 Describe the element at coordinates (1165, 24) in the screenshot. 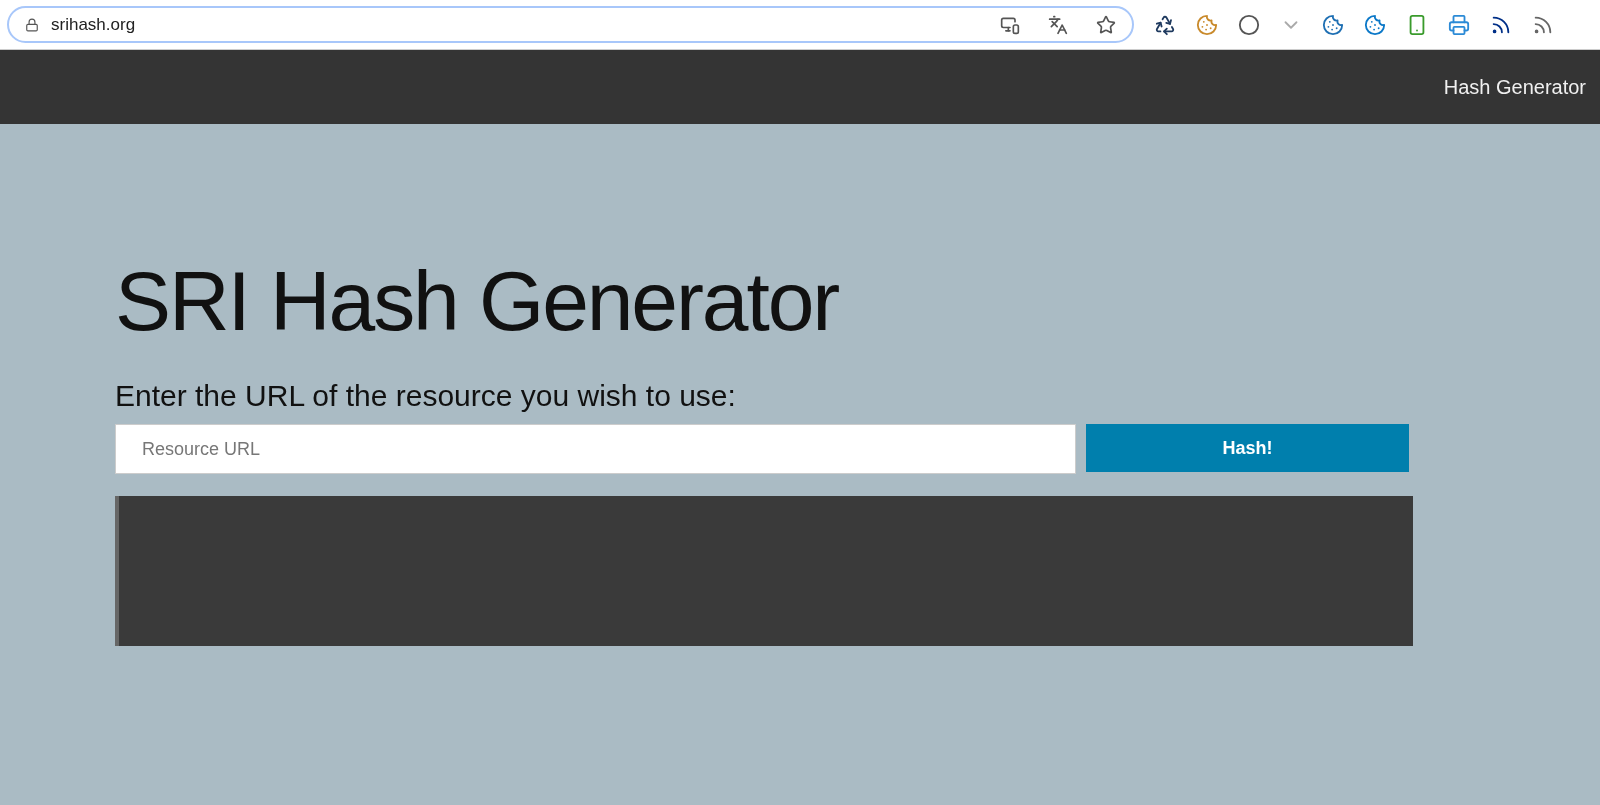

I see `recycle-icon` at that location.